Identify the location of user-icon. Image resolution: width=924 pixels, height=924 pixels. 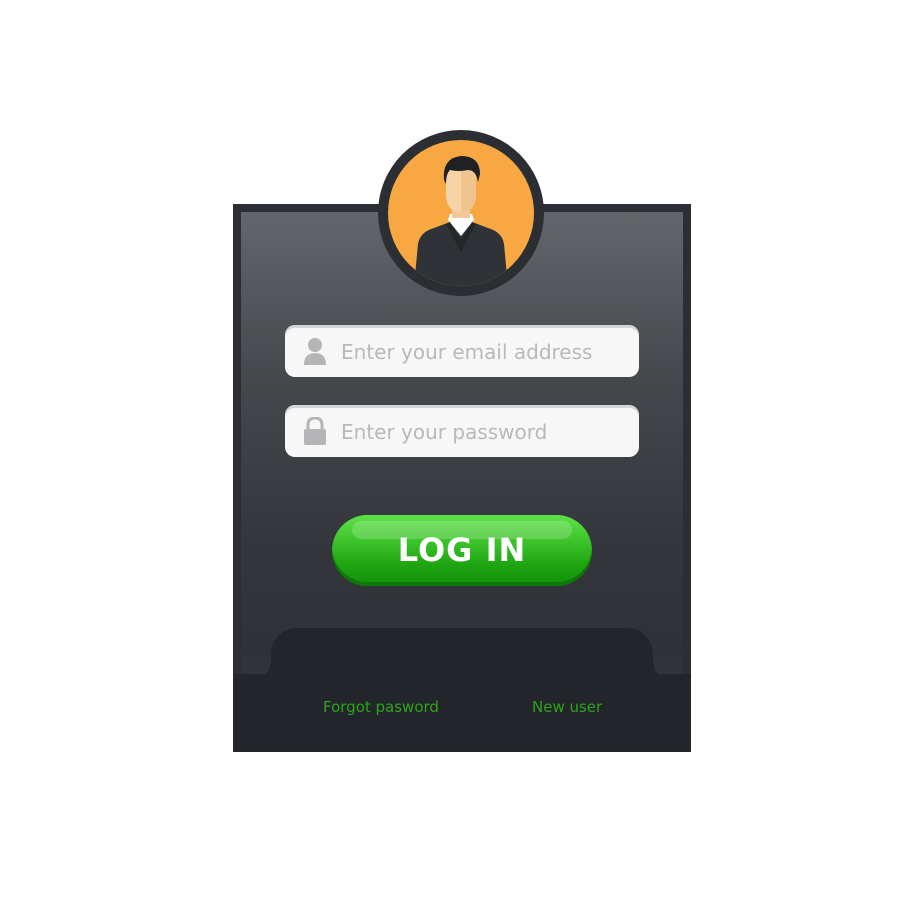
(315, 351).